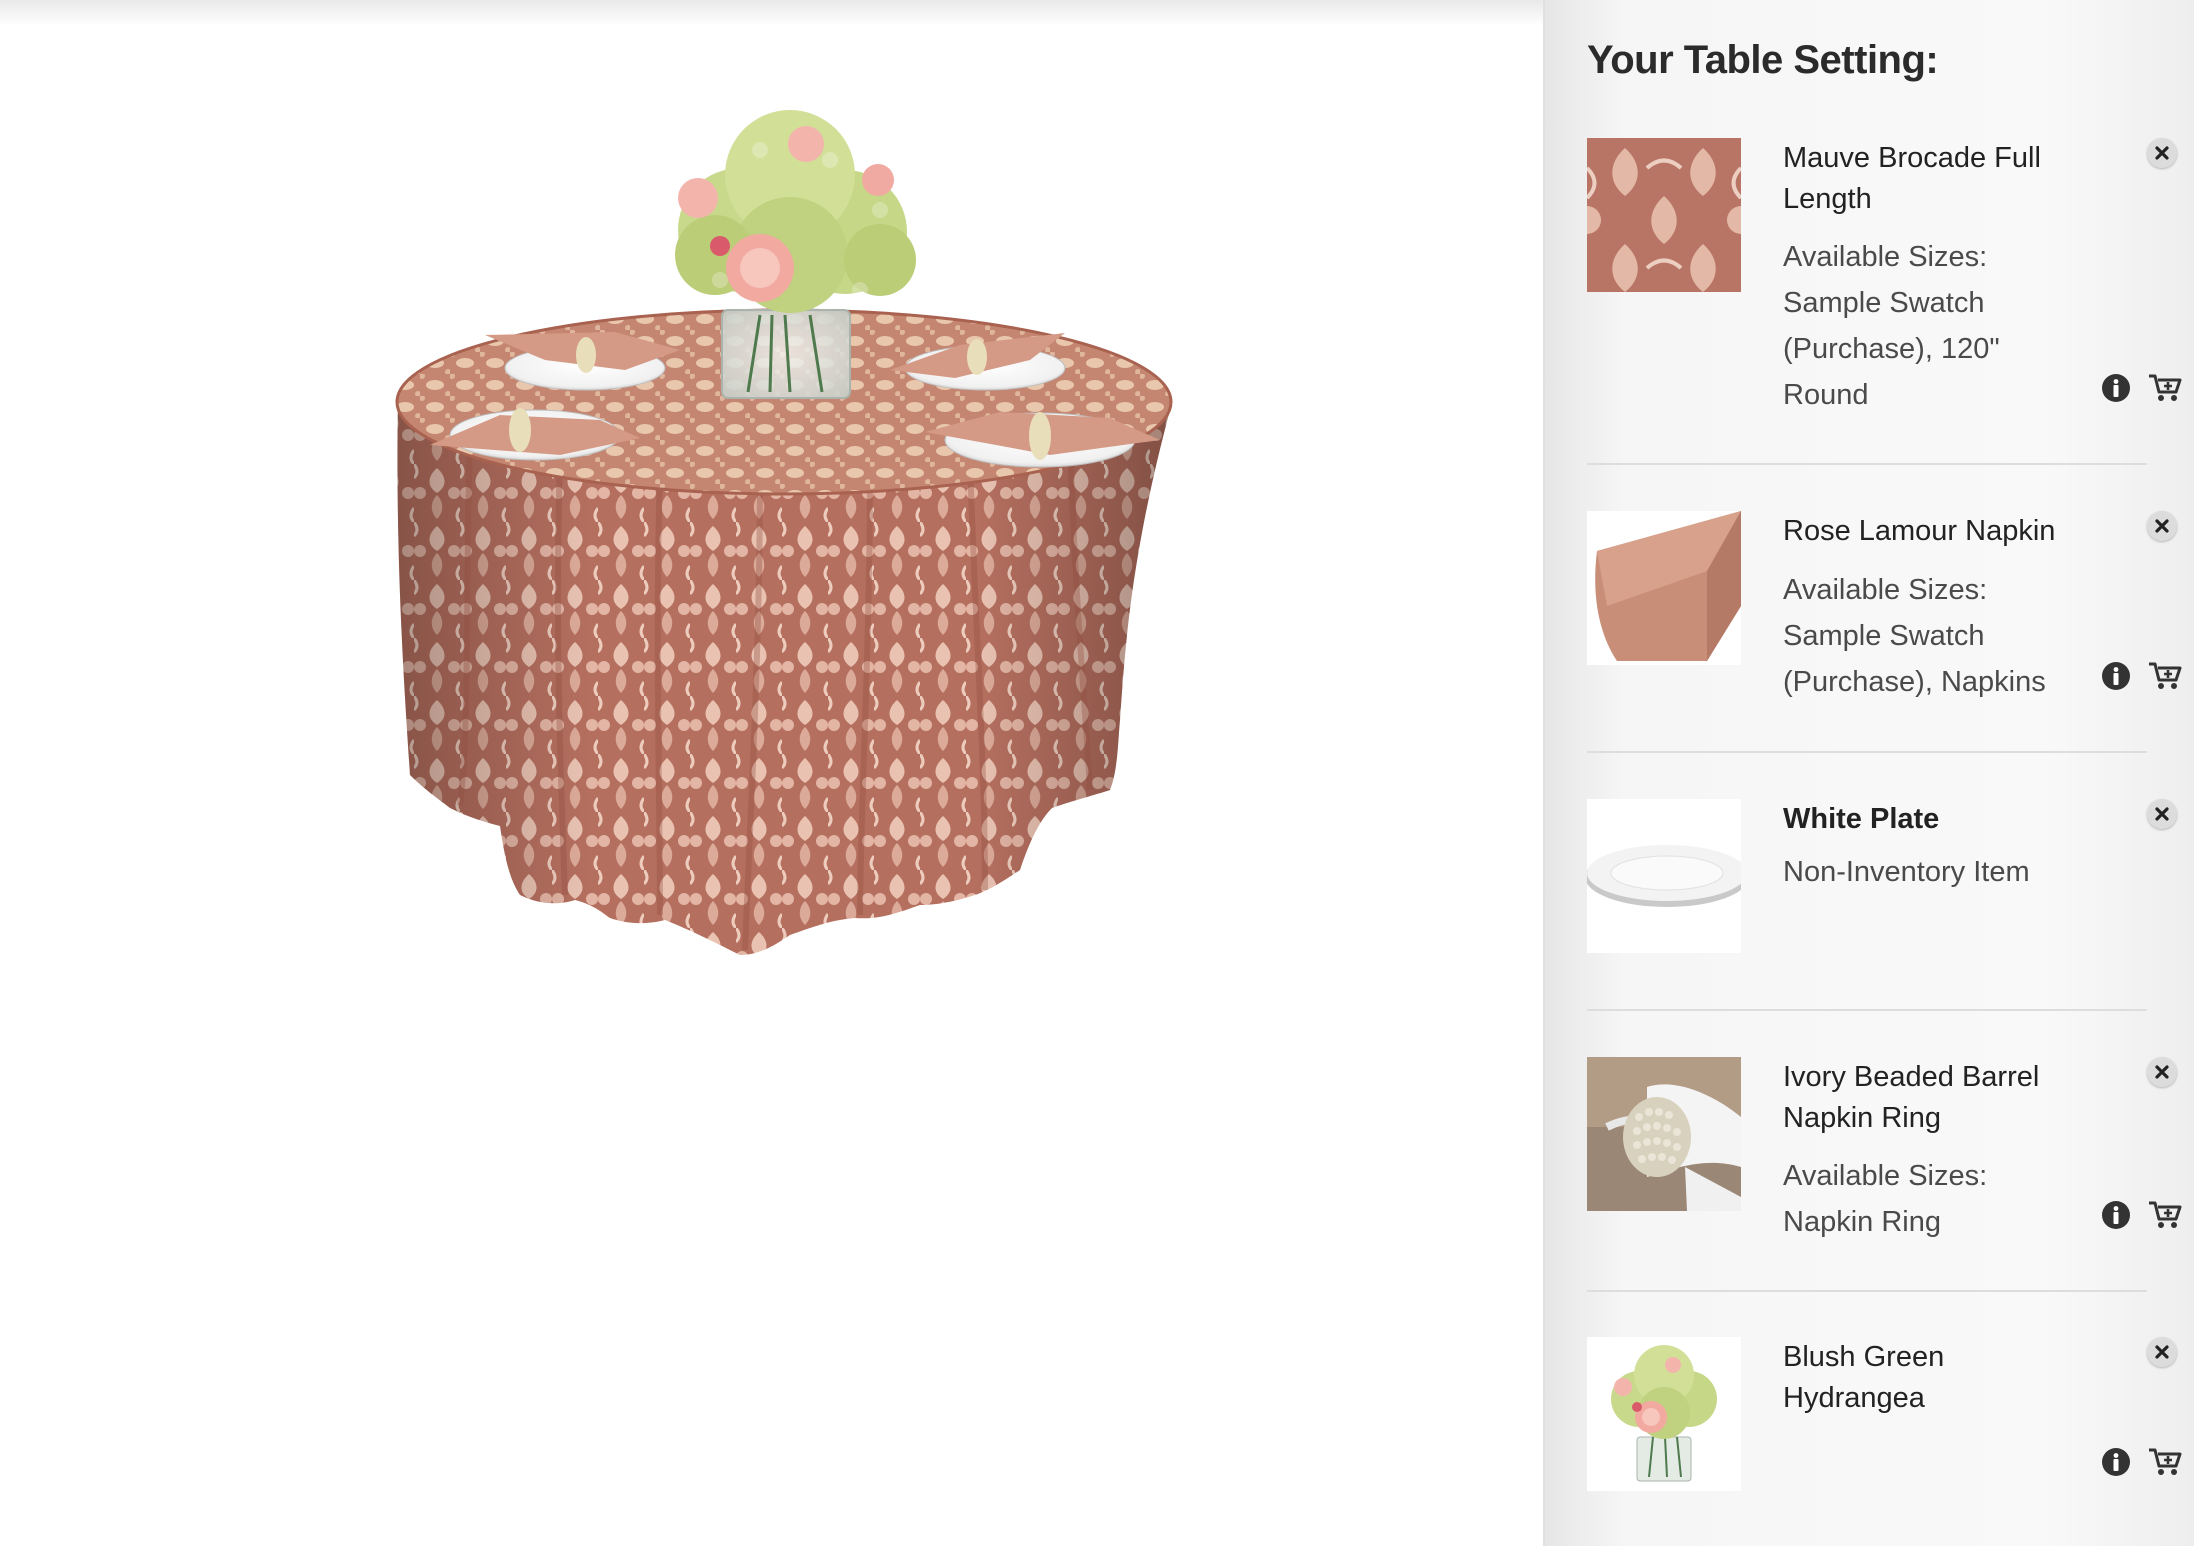  What do you see at coordinates (1862, 1222) in the screenshot?
I see `sizes-value: Napkin Ring` at bounding box center [1862, 1222].